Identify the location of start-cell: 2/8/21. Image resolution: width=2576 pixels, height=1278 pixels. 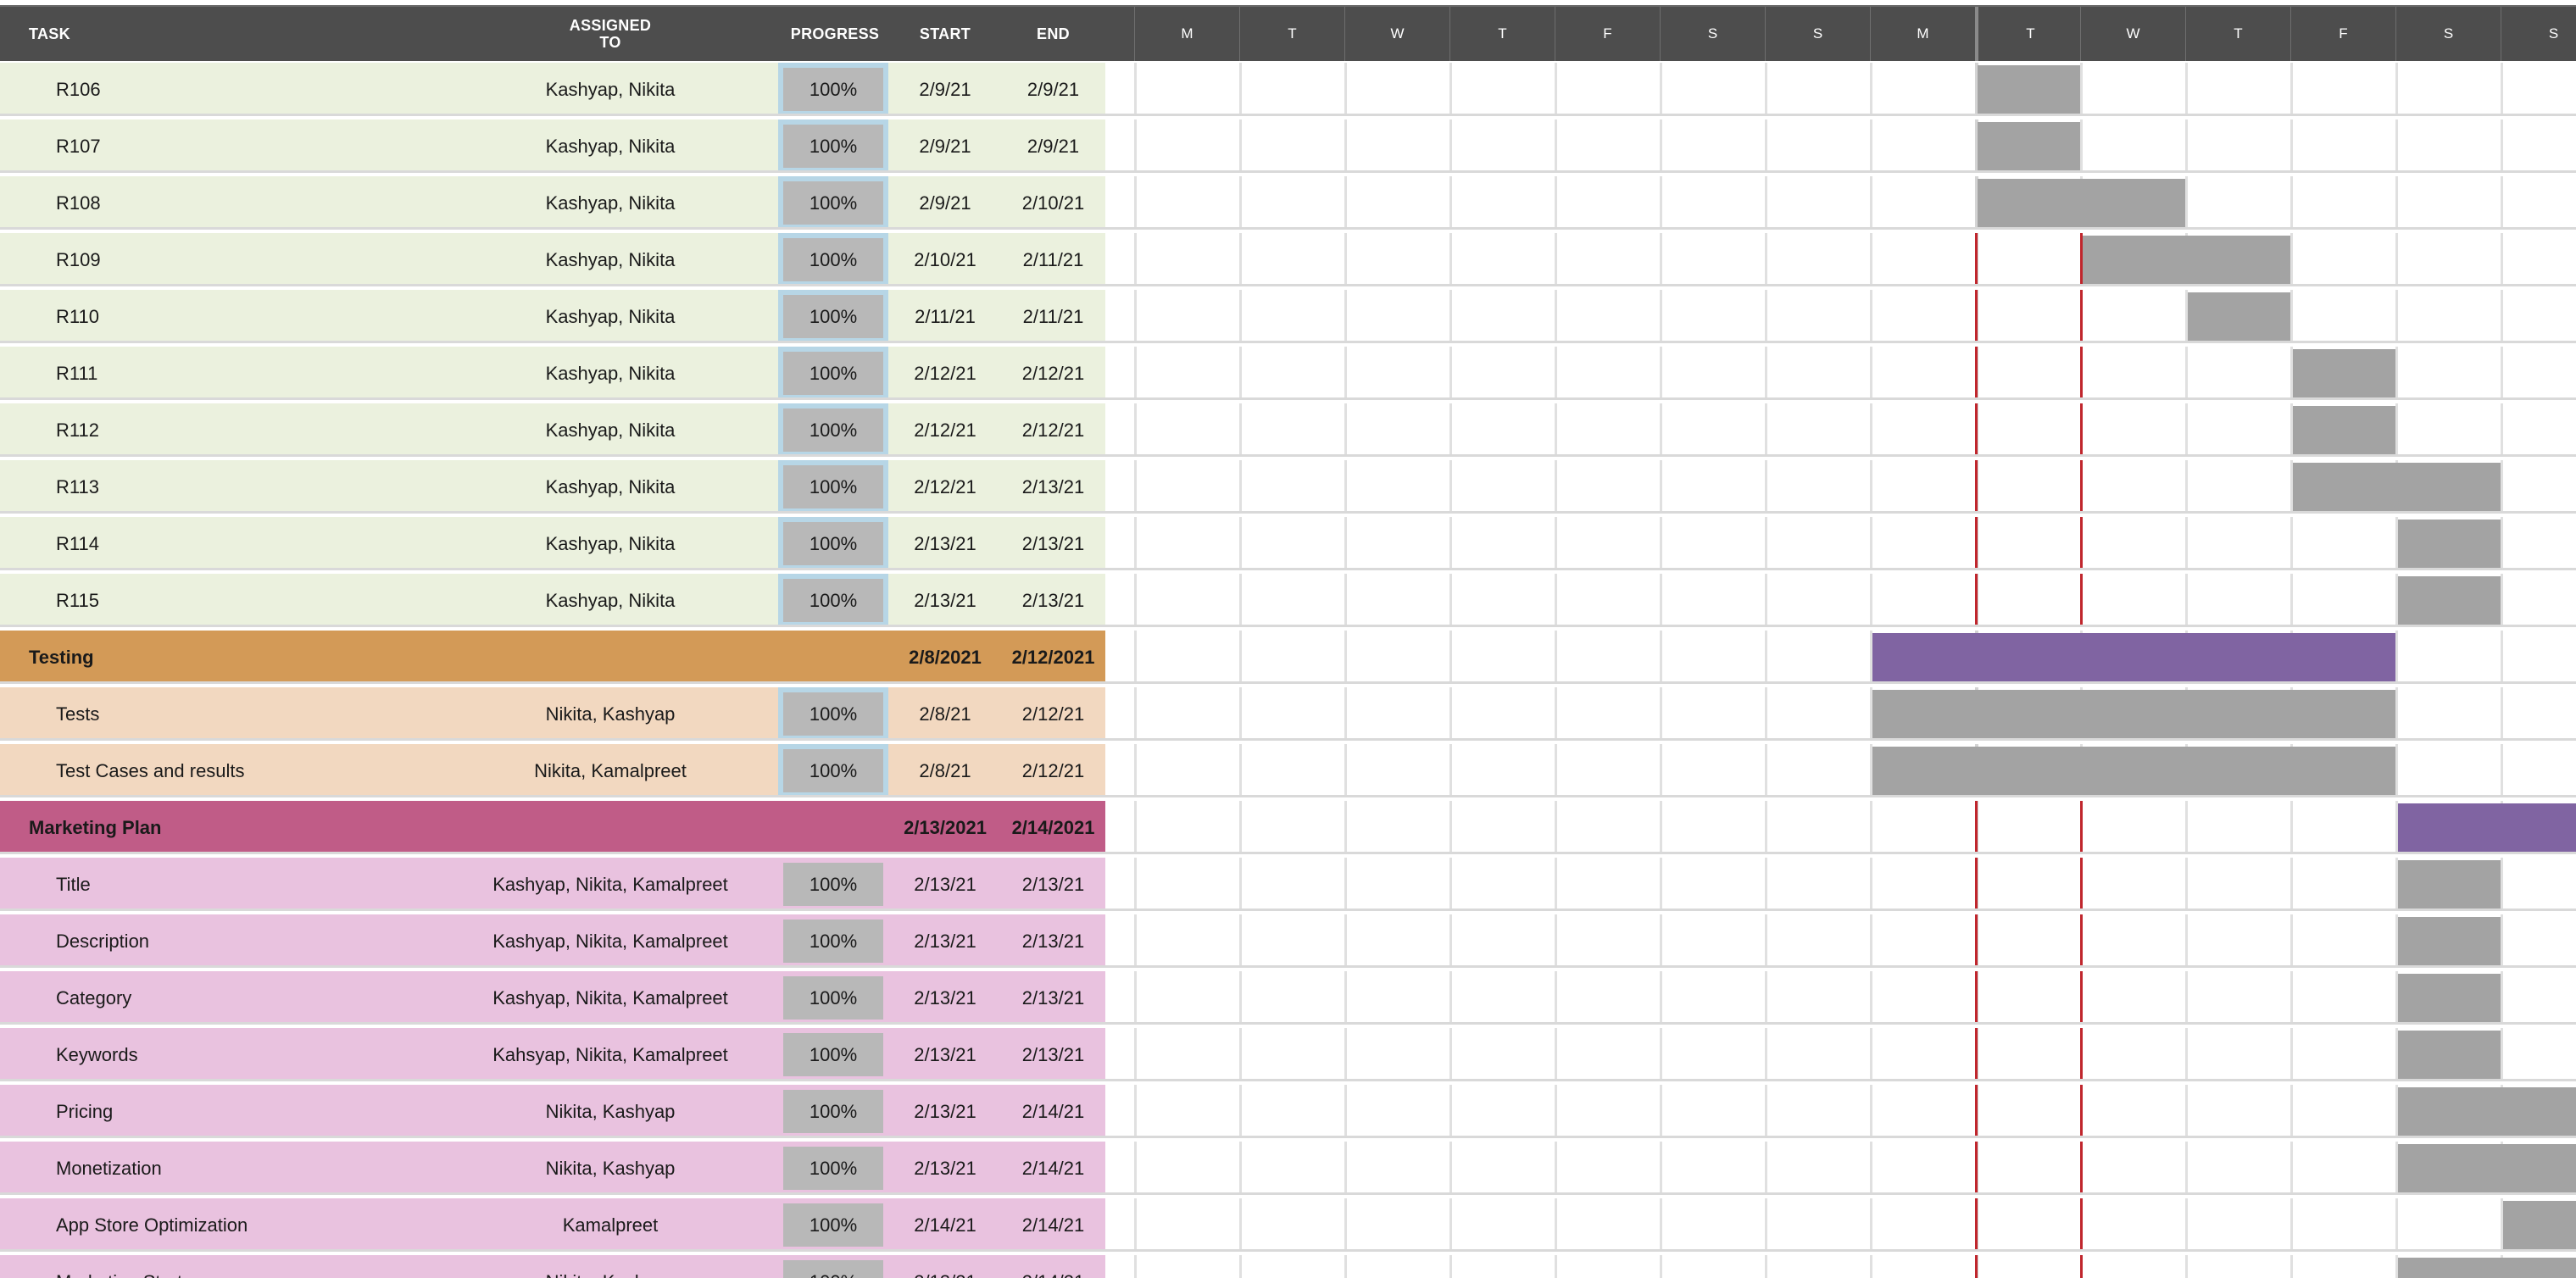
(945, 714).